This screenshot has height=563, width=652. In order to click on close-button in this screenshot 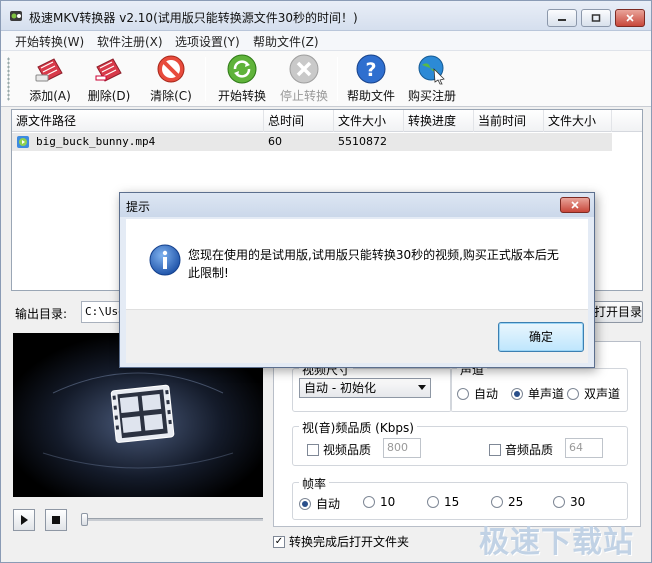, I will do `click(630, 18)`.